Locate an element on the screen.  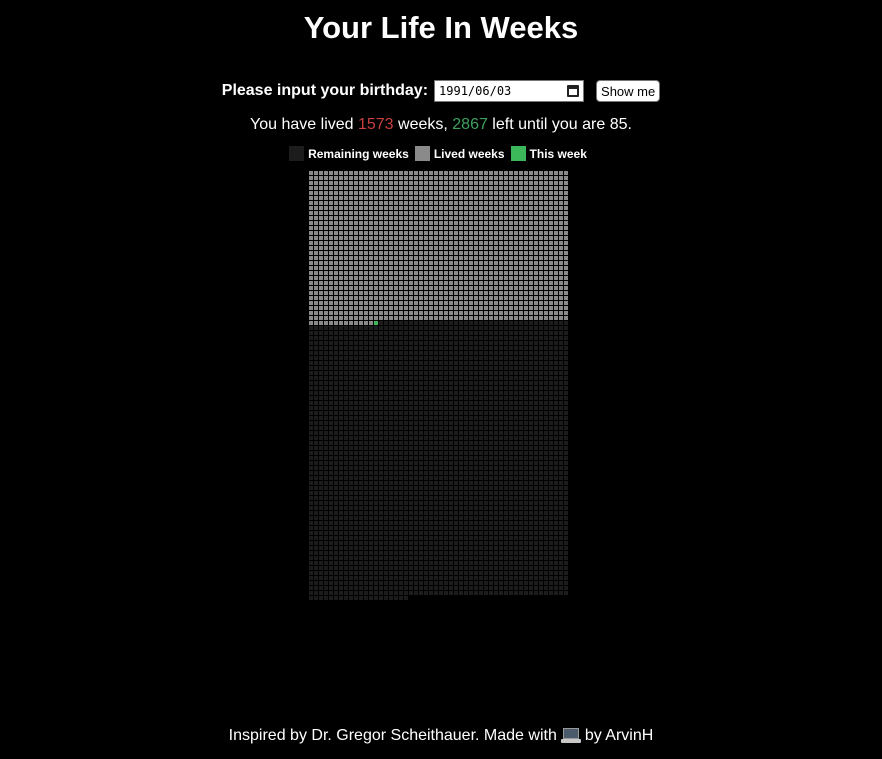
birthday-date-input: 1991/06/03 is located at coordinates (509, 91).